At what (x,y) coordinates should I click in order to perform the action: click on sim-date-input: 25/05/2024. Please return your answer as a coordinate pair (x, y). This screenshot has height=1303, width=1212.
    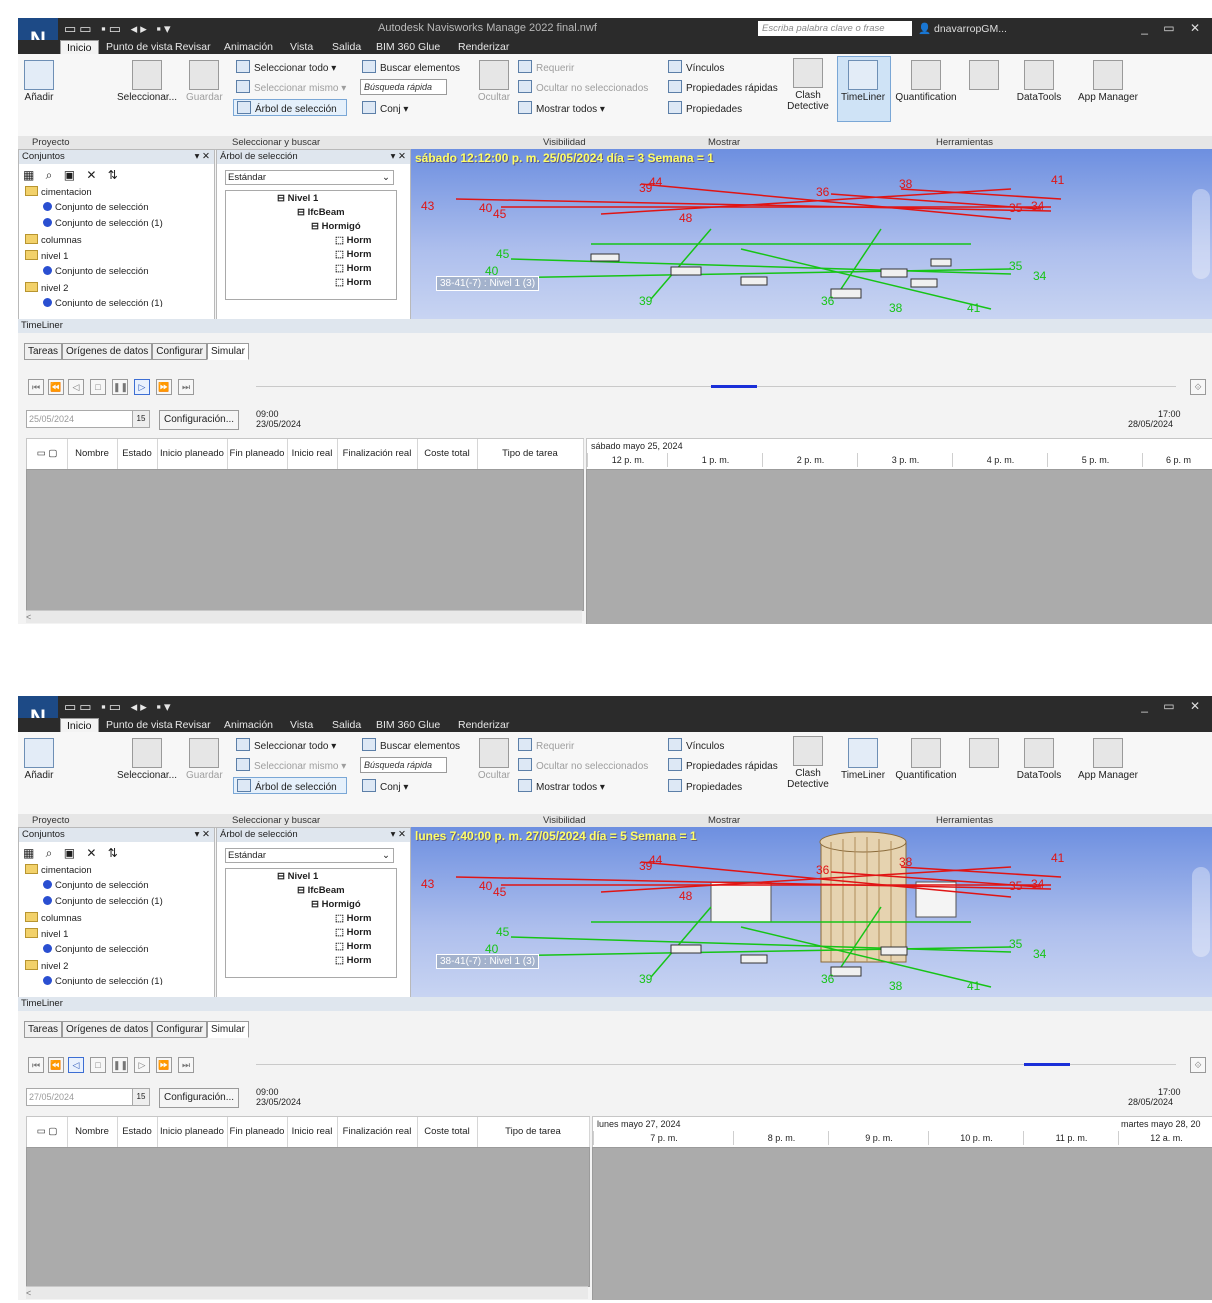
    Looking at the image, I should click on (81, 419).